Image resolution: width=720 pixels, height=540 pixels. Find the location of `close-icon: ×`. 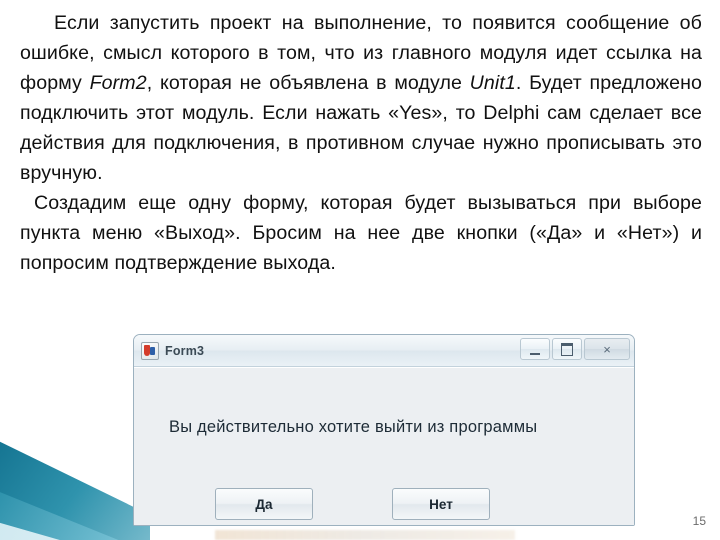

close-icon: × is located at coordinates (607, 349).